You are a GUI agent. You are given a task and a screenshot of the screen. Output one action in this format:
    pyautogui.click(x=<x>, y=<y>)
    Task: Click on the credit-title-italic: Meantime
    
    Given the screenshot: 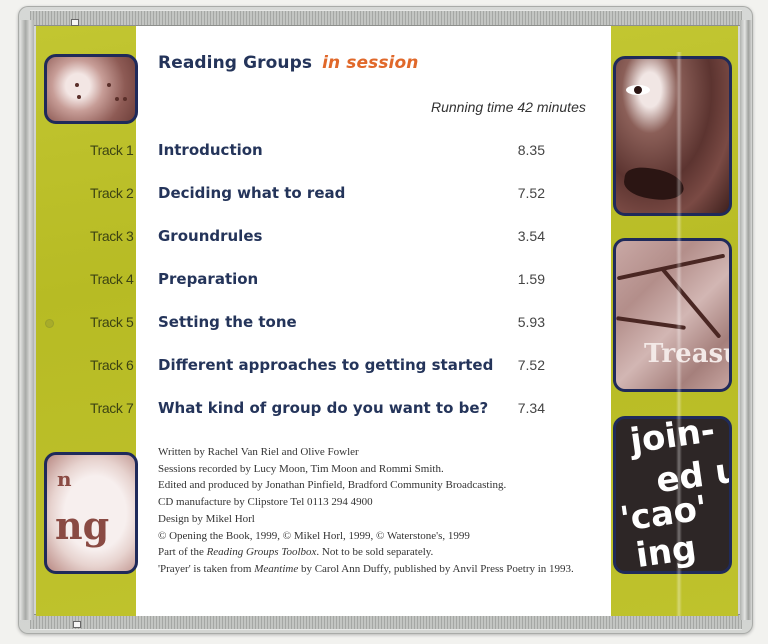 What is the action you would take?
    pyautogui.click(x=276, y=568)
    